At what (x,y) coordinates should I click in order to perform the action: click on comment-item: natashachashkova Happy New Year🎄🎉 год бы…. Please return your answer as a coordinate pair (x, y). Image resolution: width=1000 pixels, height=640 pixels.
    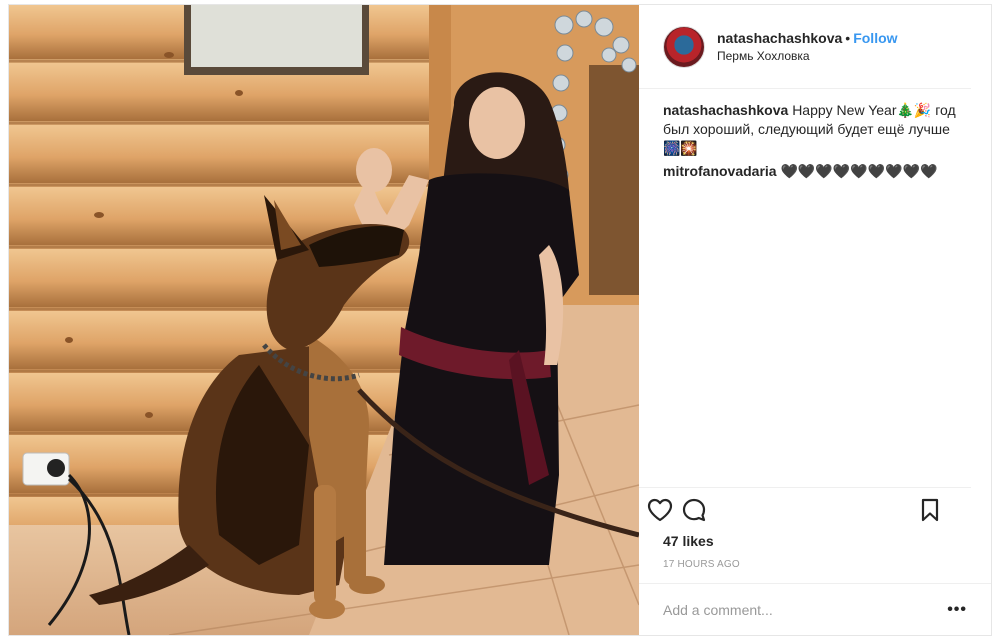
    Looking at the image, I should click on (815, 129).